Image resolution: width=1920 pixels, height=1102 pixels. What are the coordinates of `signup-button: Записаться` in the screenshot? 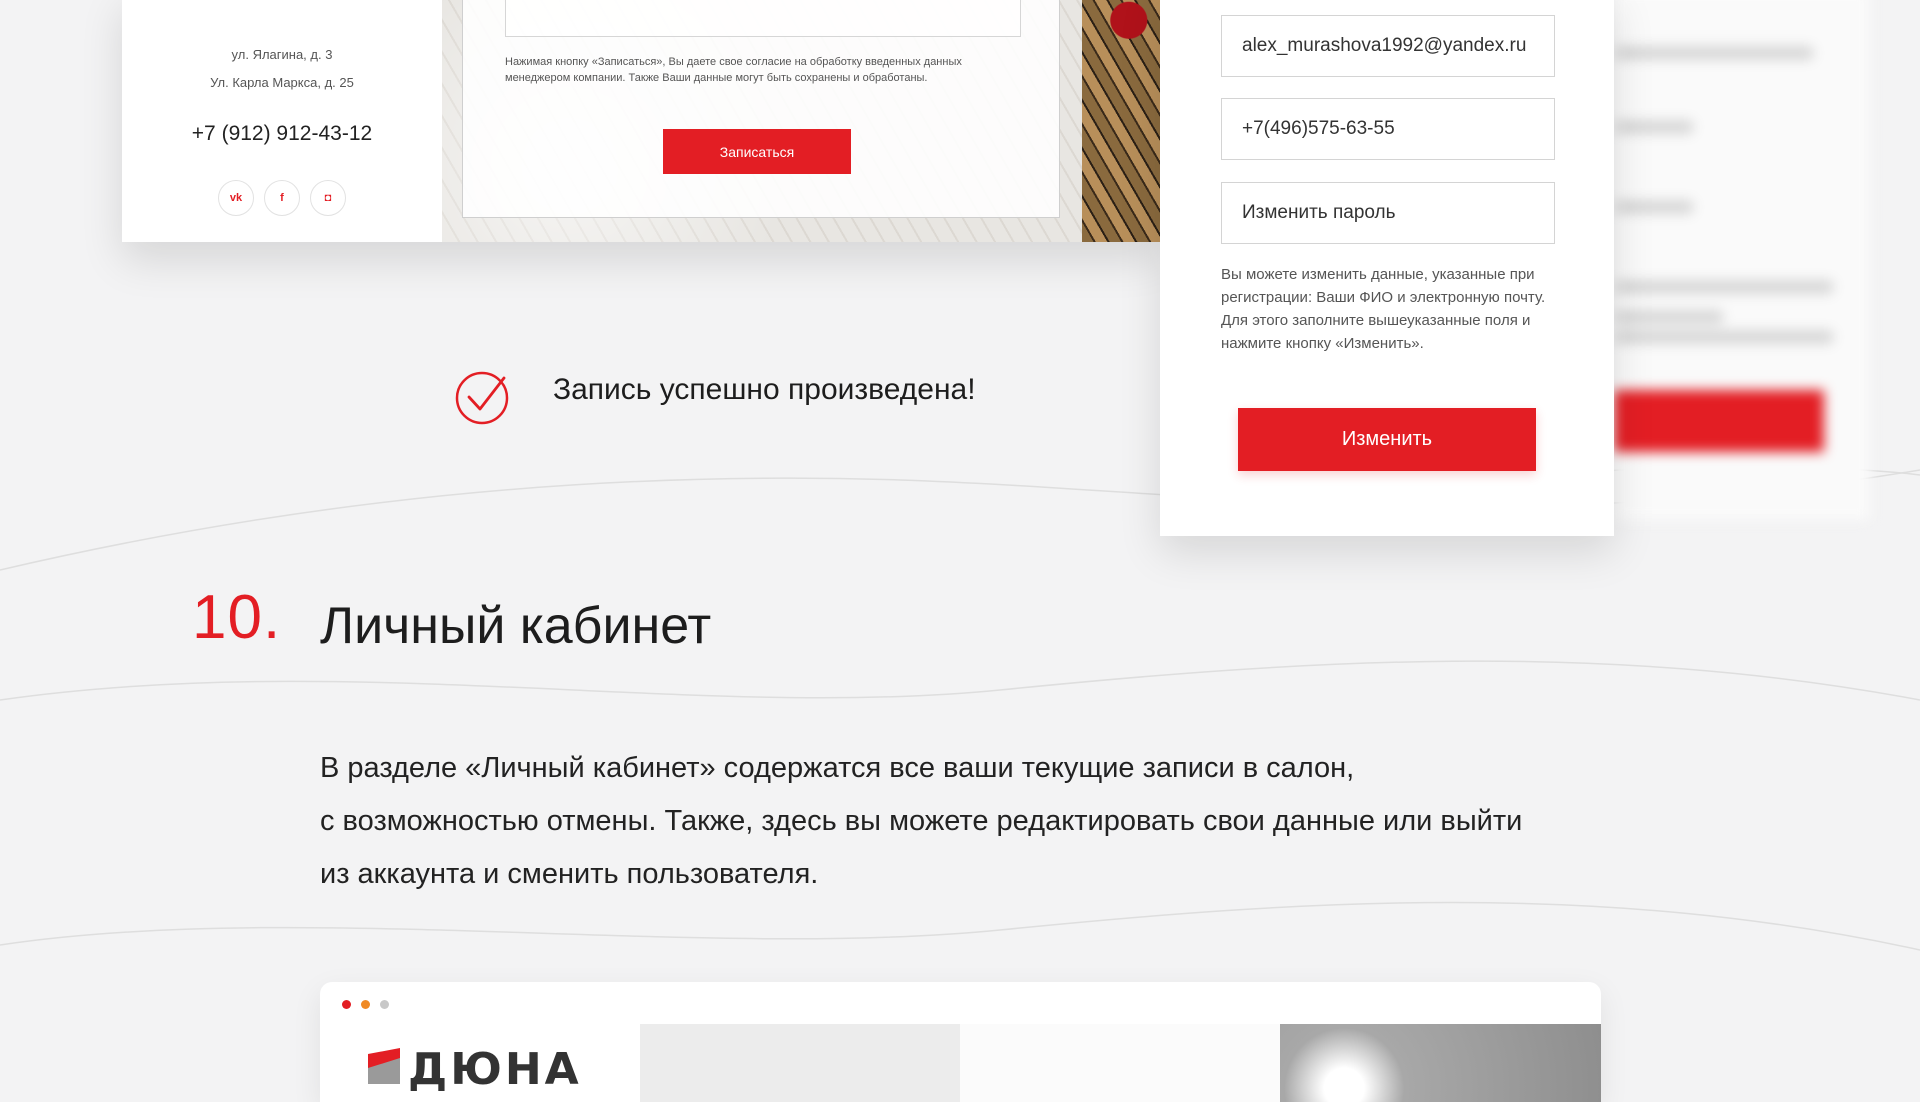 It's located at (757, 151).